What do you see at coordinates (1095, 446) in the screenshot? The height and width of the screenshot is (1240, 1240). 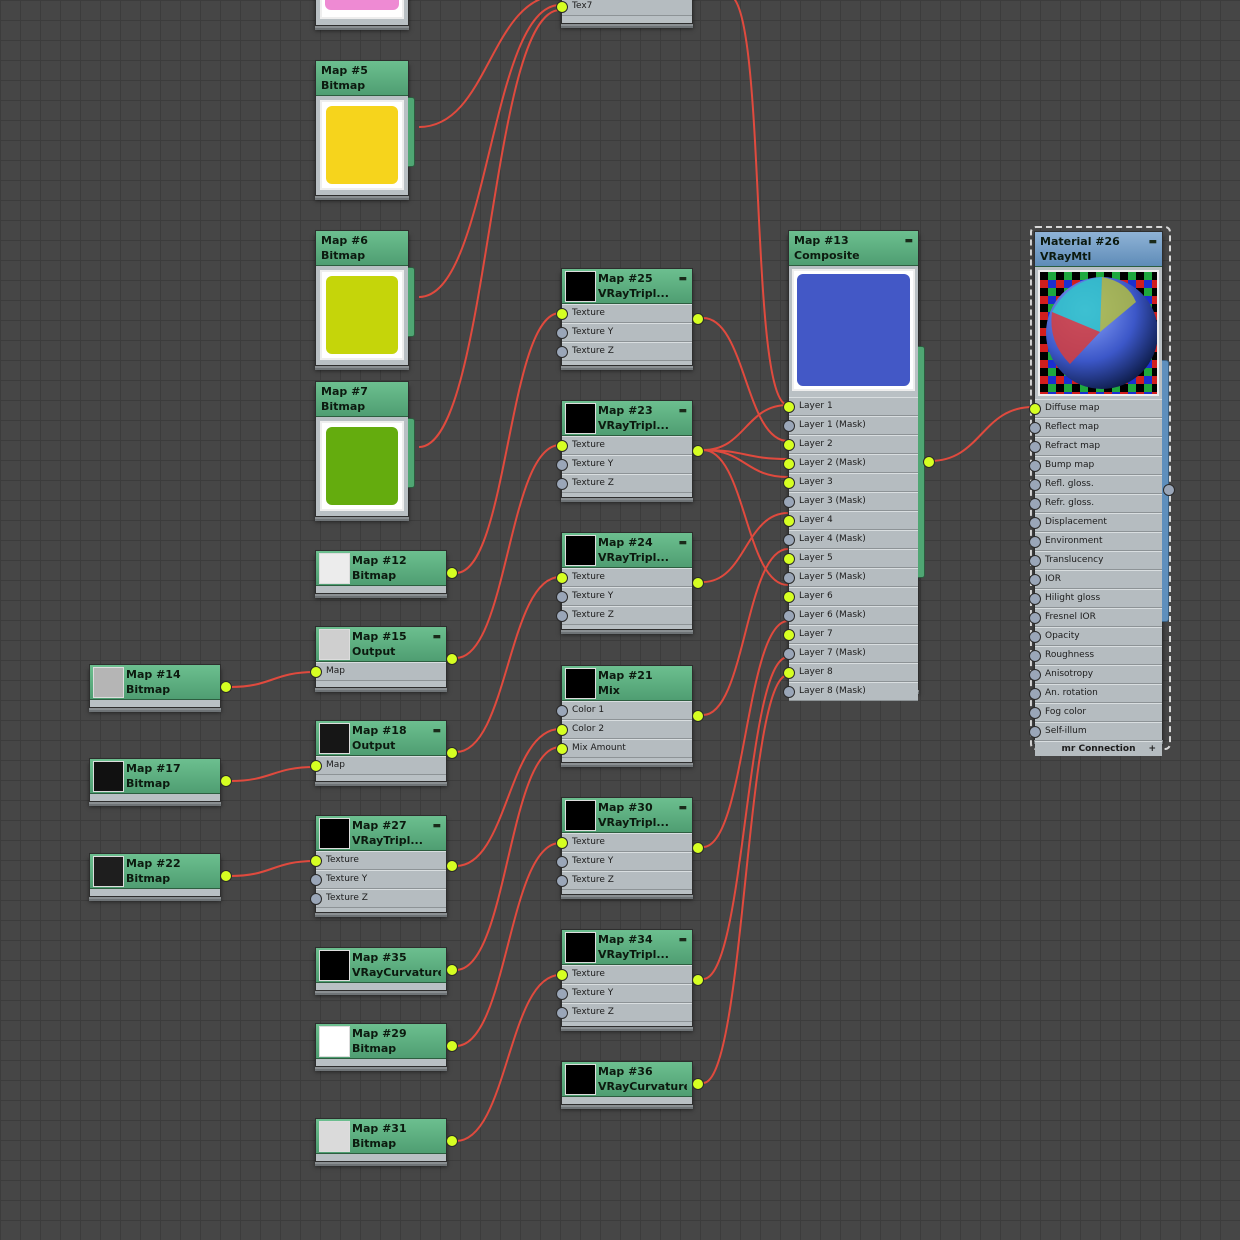 I see `slot-refract-map: Refract map` at bounding box center [1095, 446].